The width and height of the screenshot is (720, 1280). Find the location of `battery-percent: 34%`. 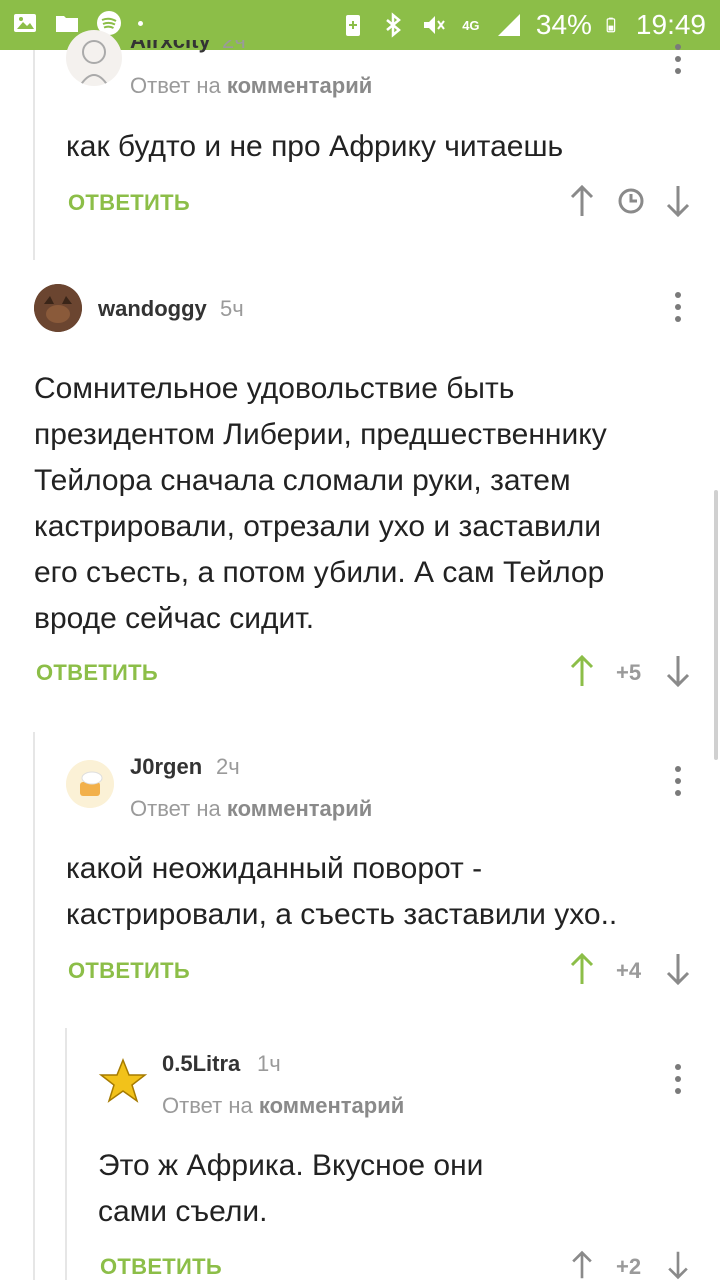

battery-percent: 34% is located at coordinates (563, 24).